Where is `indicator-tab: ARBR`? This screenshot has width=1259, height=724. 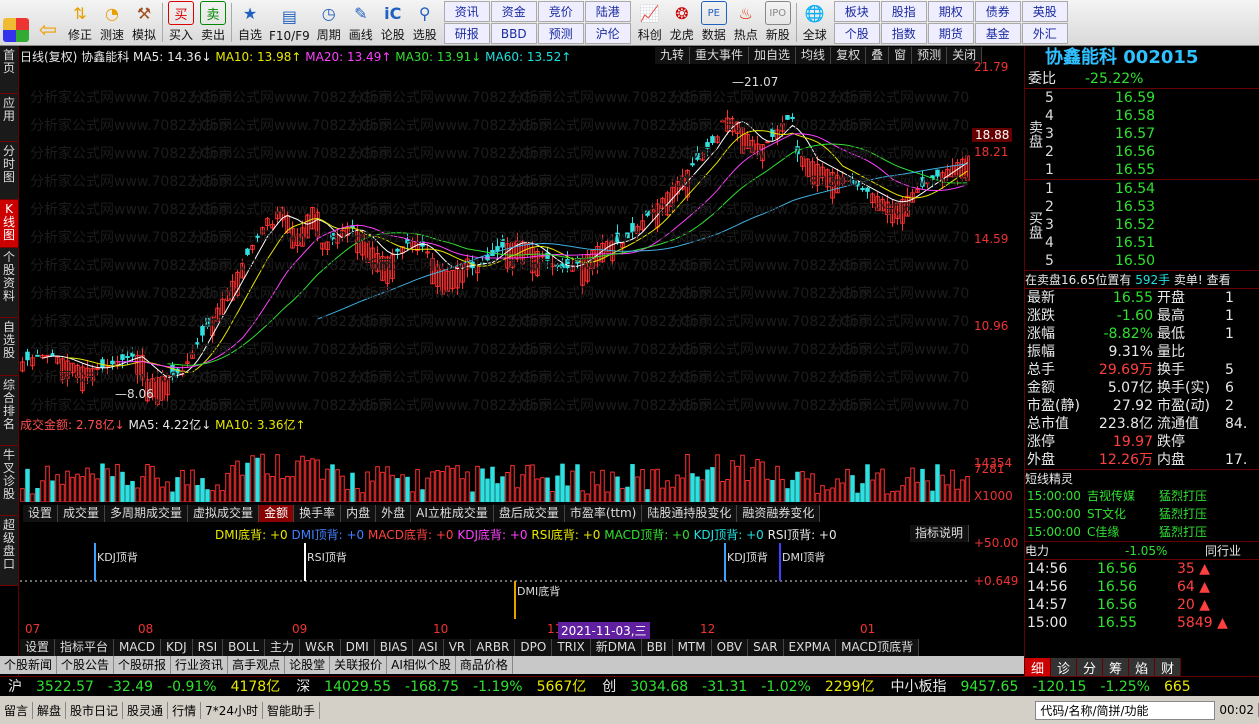
indicator-tab: ARBR is located at coordinates (493, 647).